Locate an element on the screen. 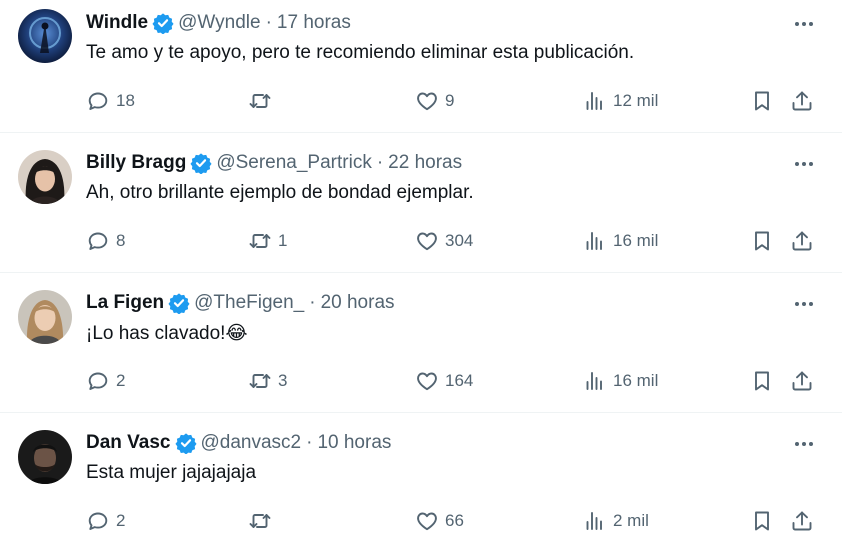  view-count: 12 mil is located at coordinates (636, 100).